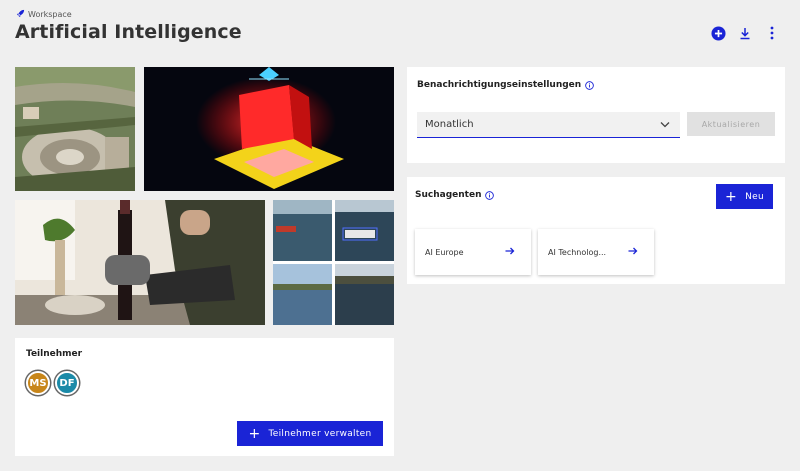 The image size is (800, 471). What do you see at coordinates (473, 252) in the screenshot?
I see `agent-card-ai-europe: AI Europe` at bounding box center [473, 252].